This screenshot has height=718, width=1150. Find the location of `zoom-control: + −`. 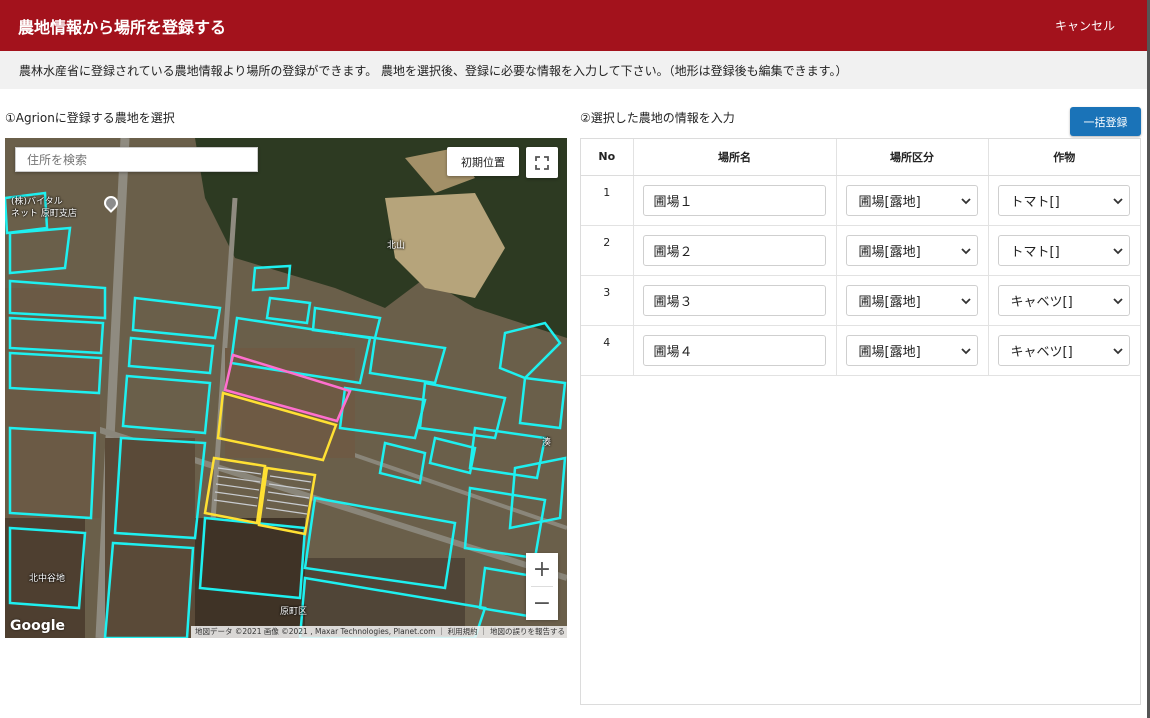

zoom-control: + − is located at coordinates (542, 586).